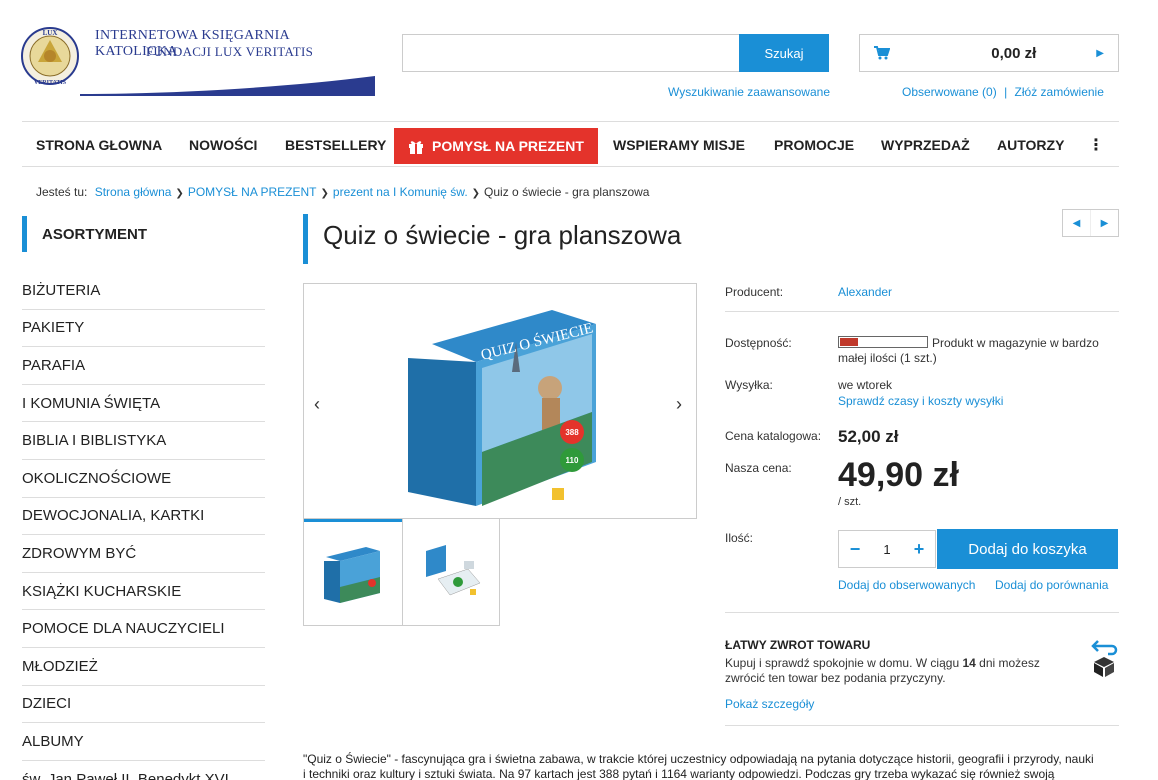 Image resolution: width=1158 pixels, height=780 pixels. I want to click on sidebar-item-teaching-aids: POMOCE DLA NAUCZYCIELI, so click(143, 629).